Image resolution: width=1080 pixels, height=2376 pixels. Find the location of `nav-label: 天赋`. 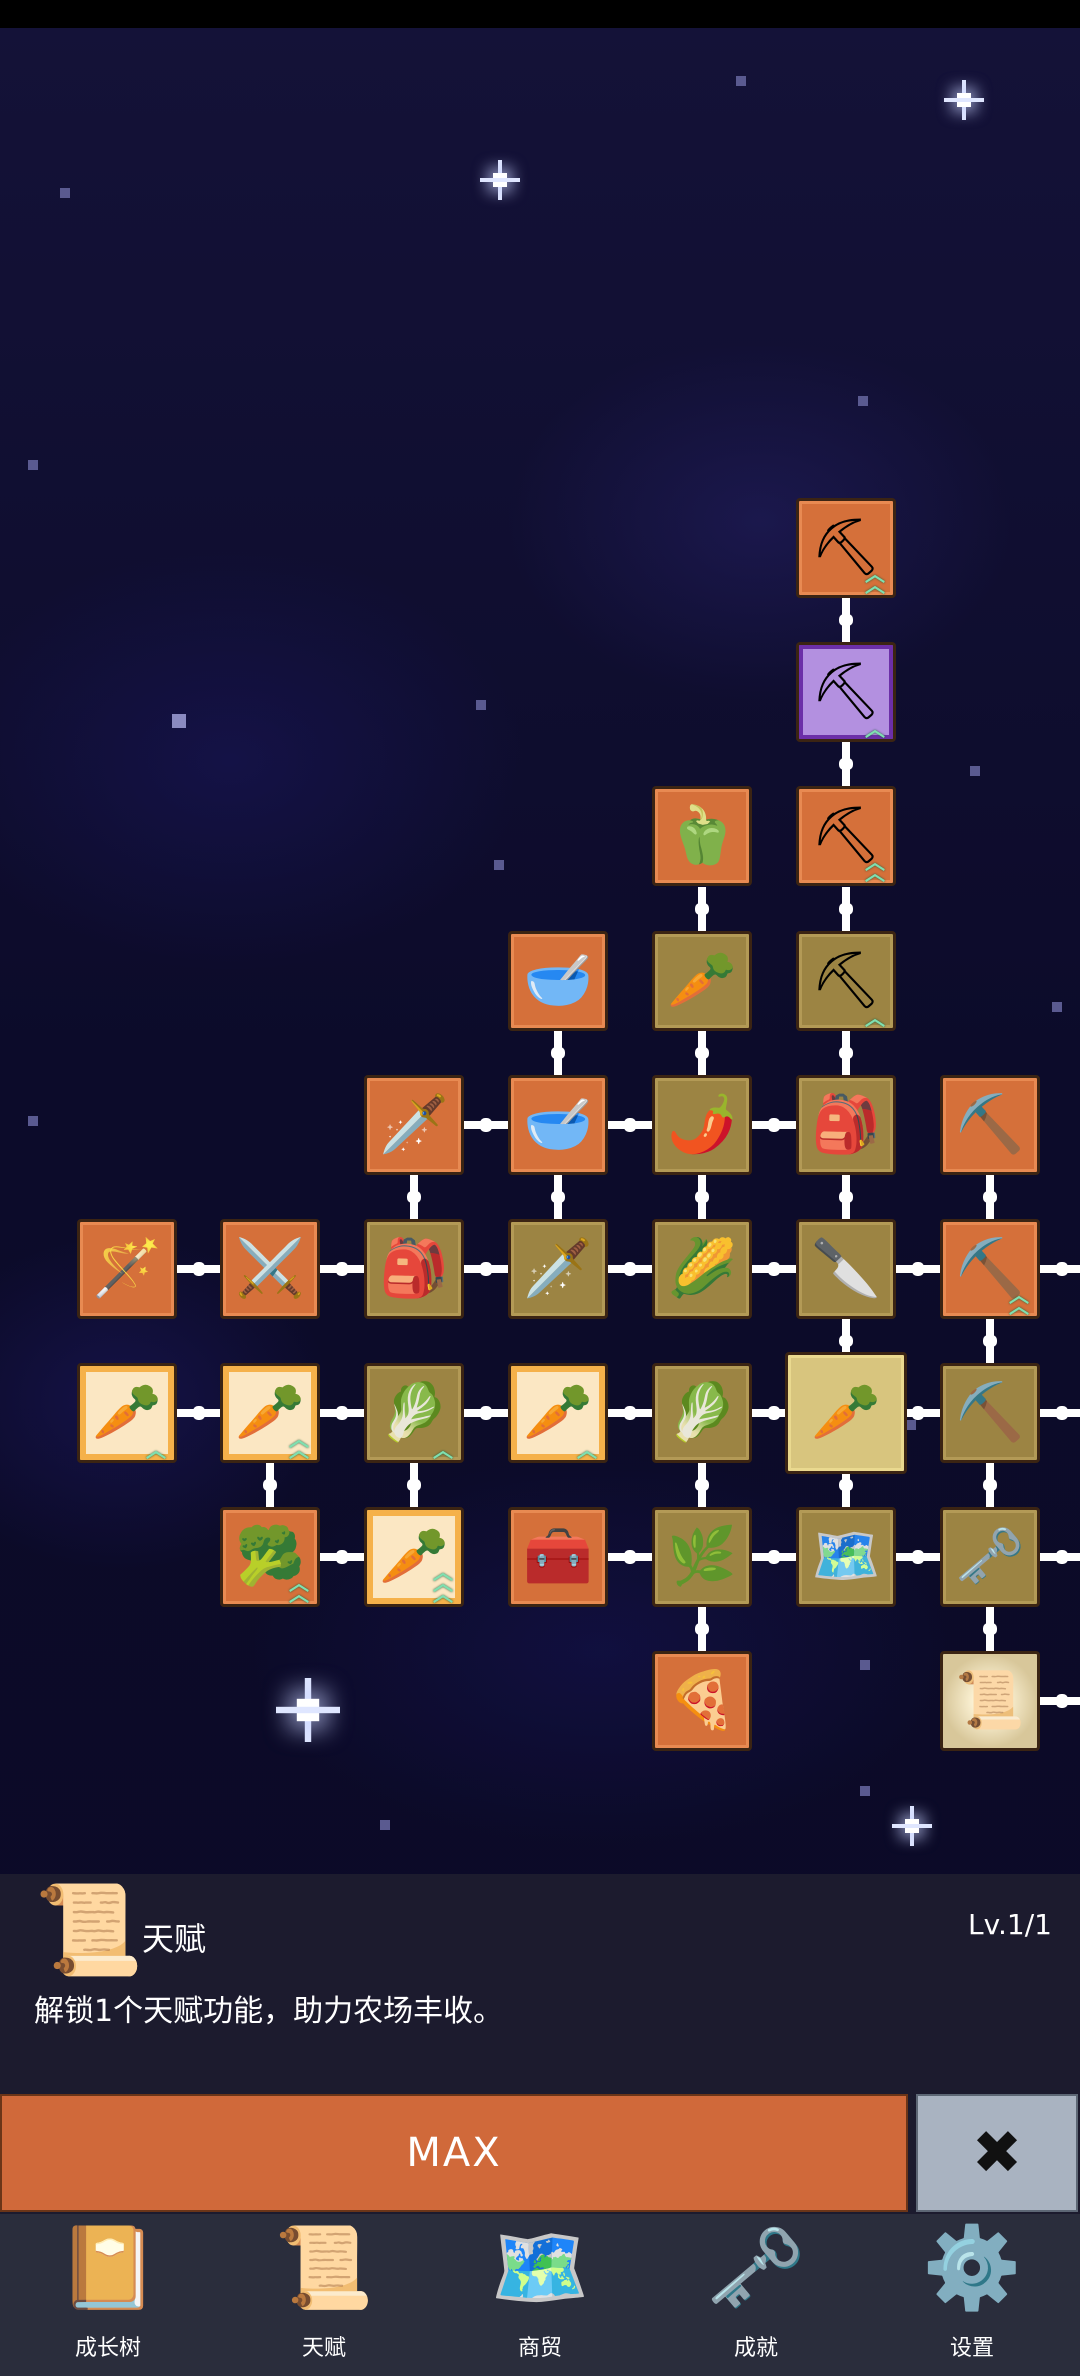

nav-label: 天赋 is located at coordinates (323, 2348).